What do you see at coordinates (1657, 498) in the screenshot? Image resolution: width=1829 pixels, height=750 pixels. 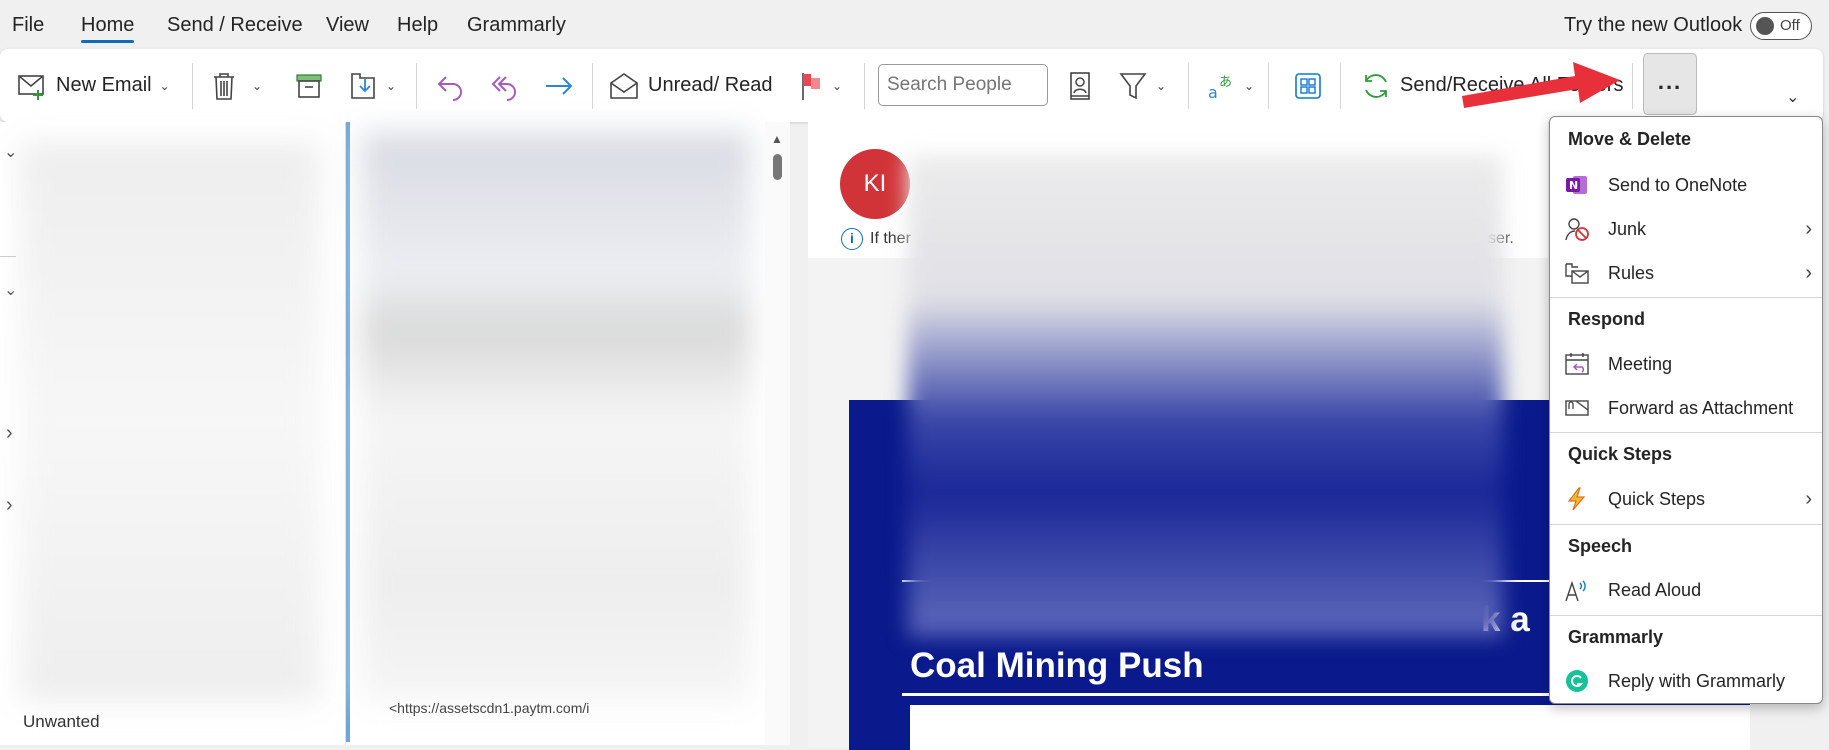 I see `menu-item-label: Quick Steps` at bounding box center [1657, 498].